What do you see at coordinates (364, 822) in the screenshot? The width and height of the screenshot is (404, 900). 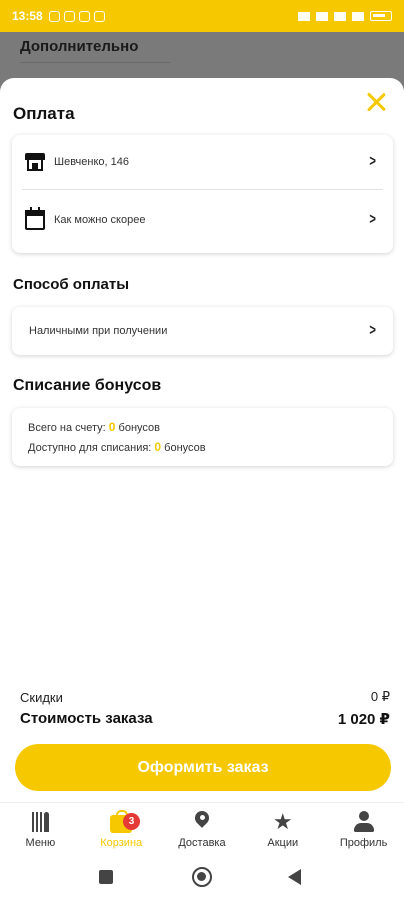 I see `user-icon` at bounding box center [364, 822].